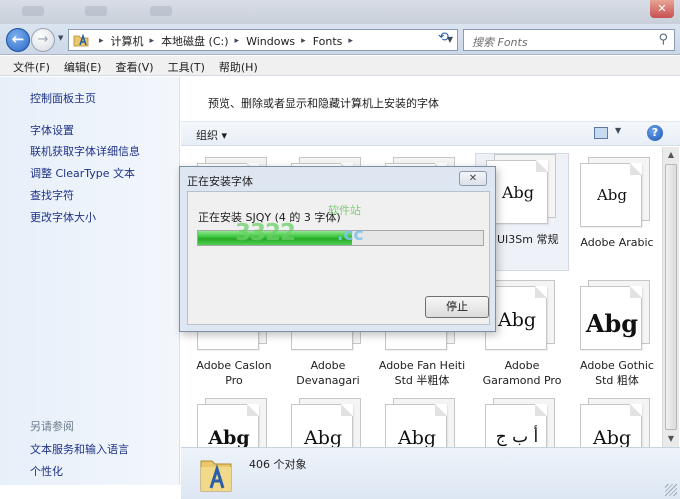  Describe the element at coordinates (662, 9) in the screenshot. I see `window-close-button: ✕` at that location.